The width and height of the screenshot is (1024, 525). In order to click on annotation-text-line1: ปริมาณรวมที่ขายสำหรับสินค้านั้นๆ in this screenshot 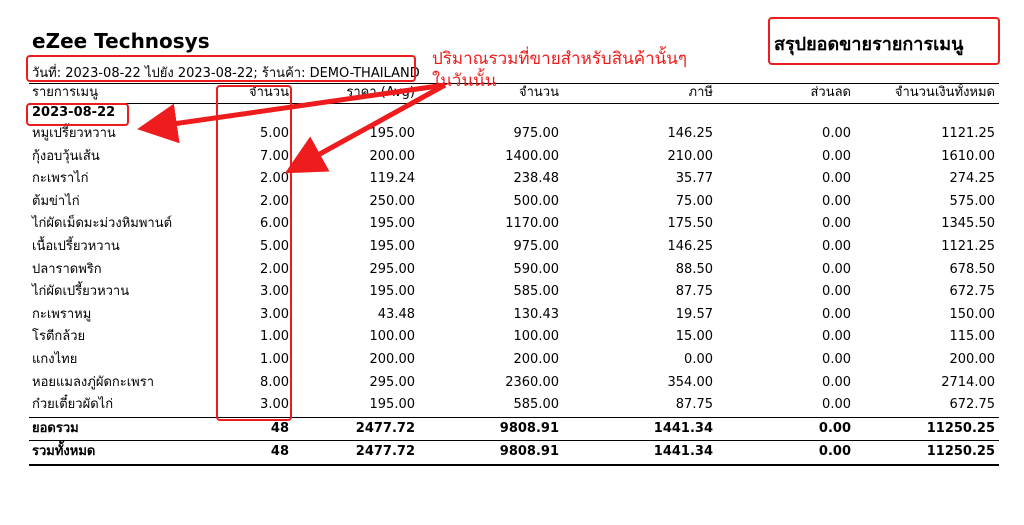, I will do `click(559, 59)`.